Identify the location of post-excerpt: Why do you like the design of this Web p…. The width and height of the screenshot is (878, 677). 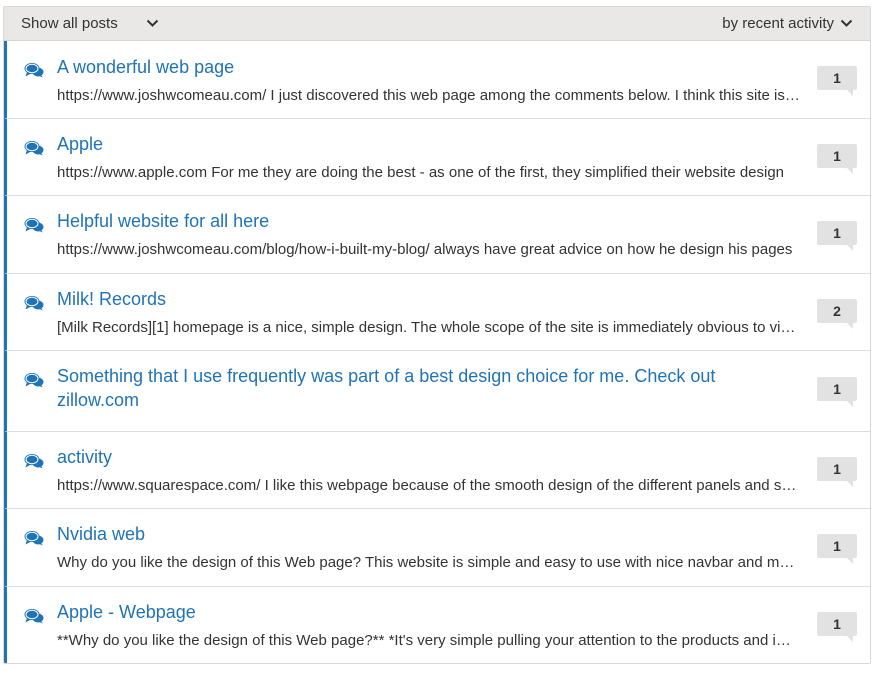
(429, 562).